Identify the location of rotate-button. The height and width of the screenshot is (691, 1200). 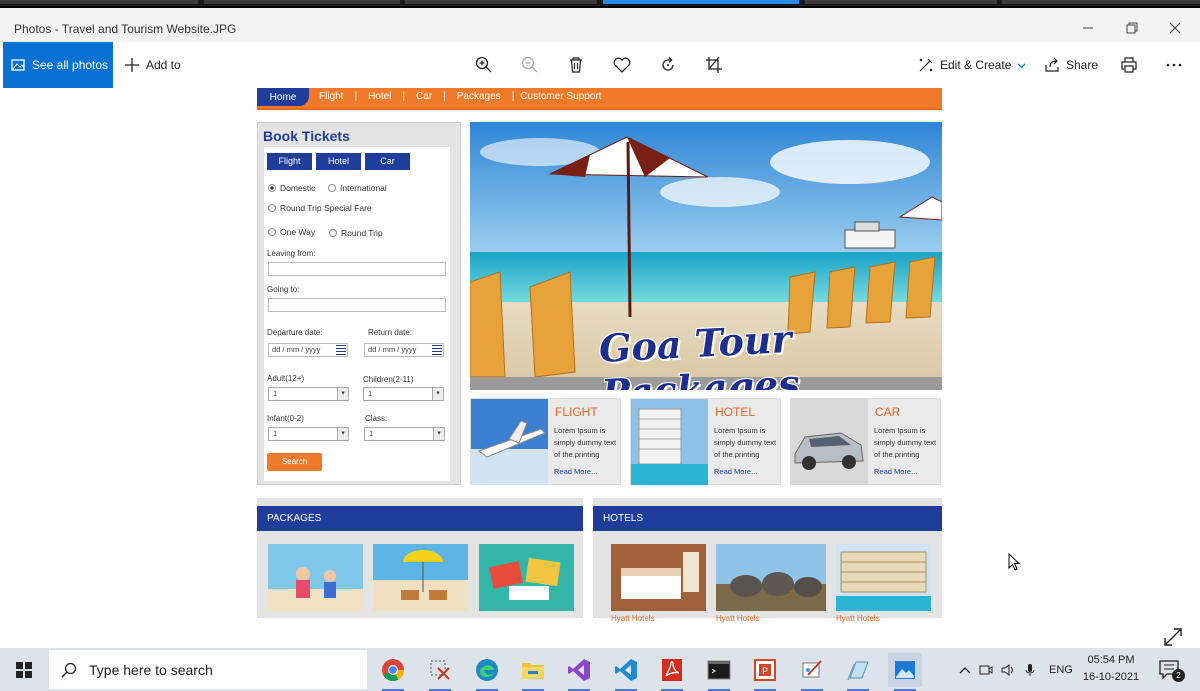
(668, 65).